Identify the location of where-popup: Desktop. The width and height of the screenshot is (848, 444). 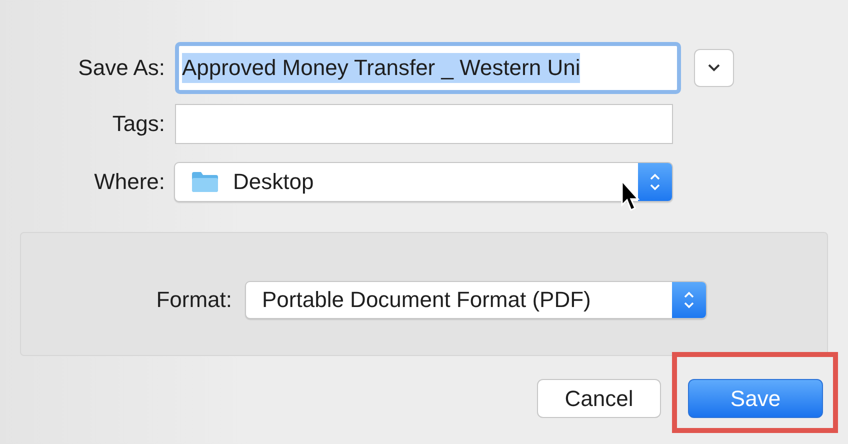
(423, 182).